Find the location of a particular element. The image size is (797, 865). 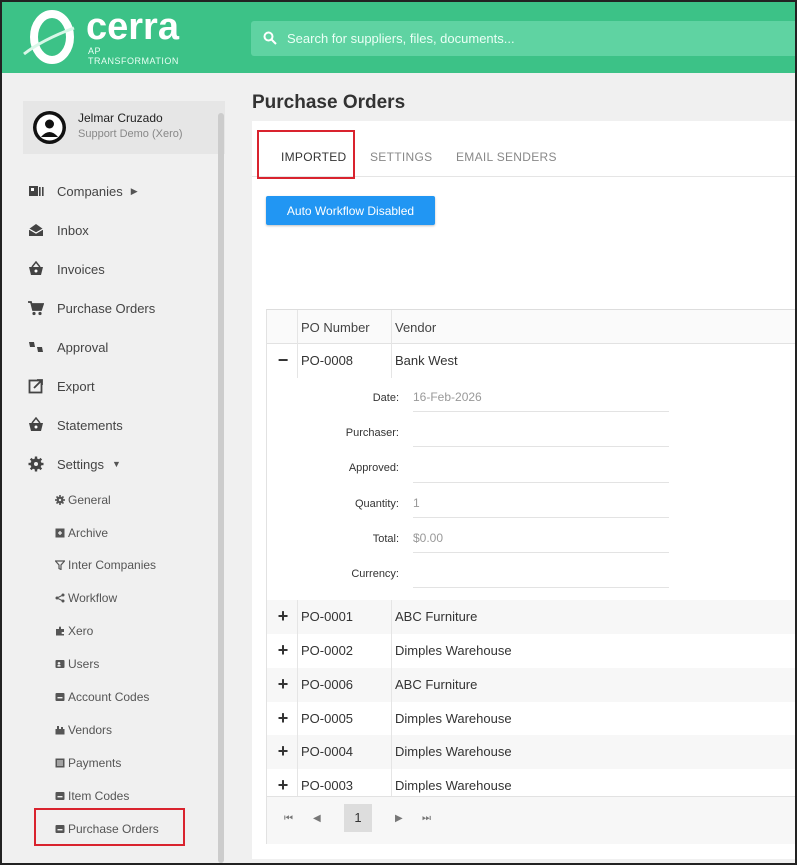

first-page-icon: ⏮ is located at coordinates (288, 818).